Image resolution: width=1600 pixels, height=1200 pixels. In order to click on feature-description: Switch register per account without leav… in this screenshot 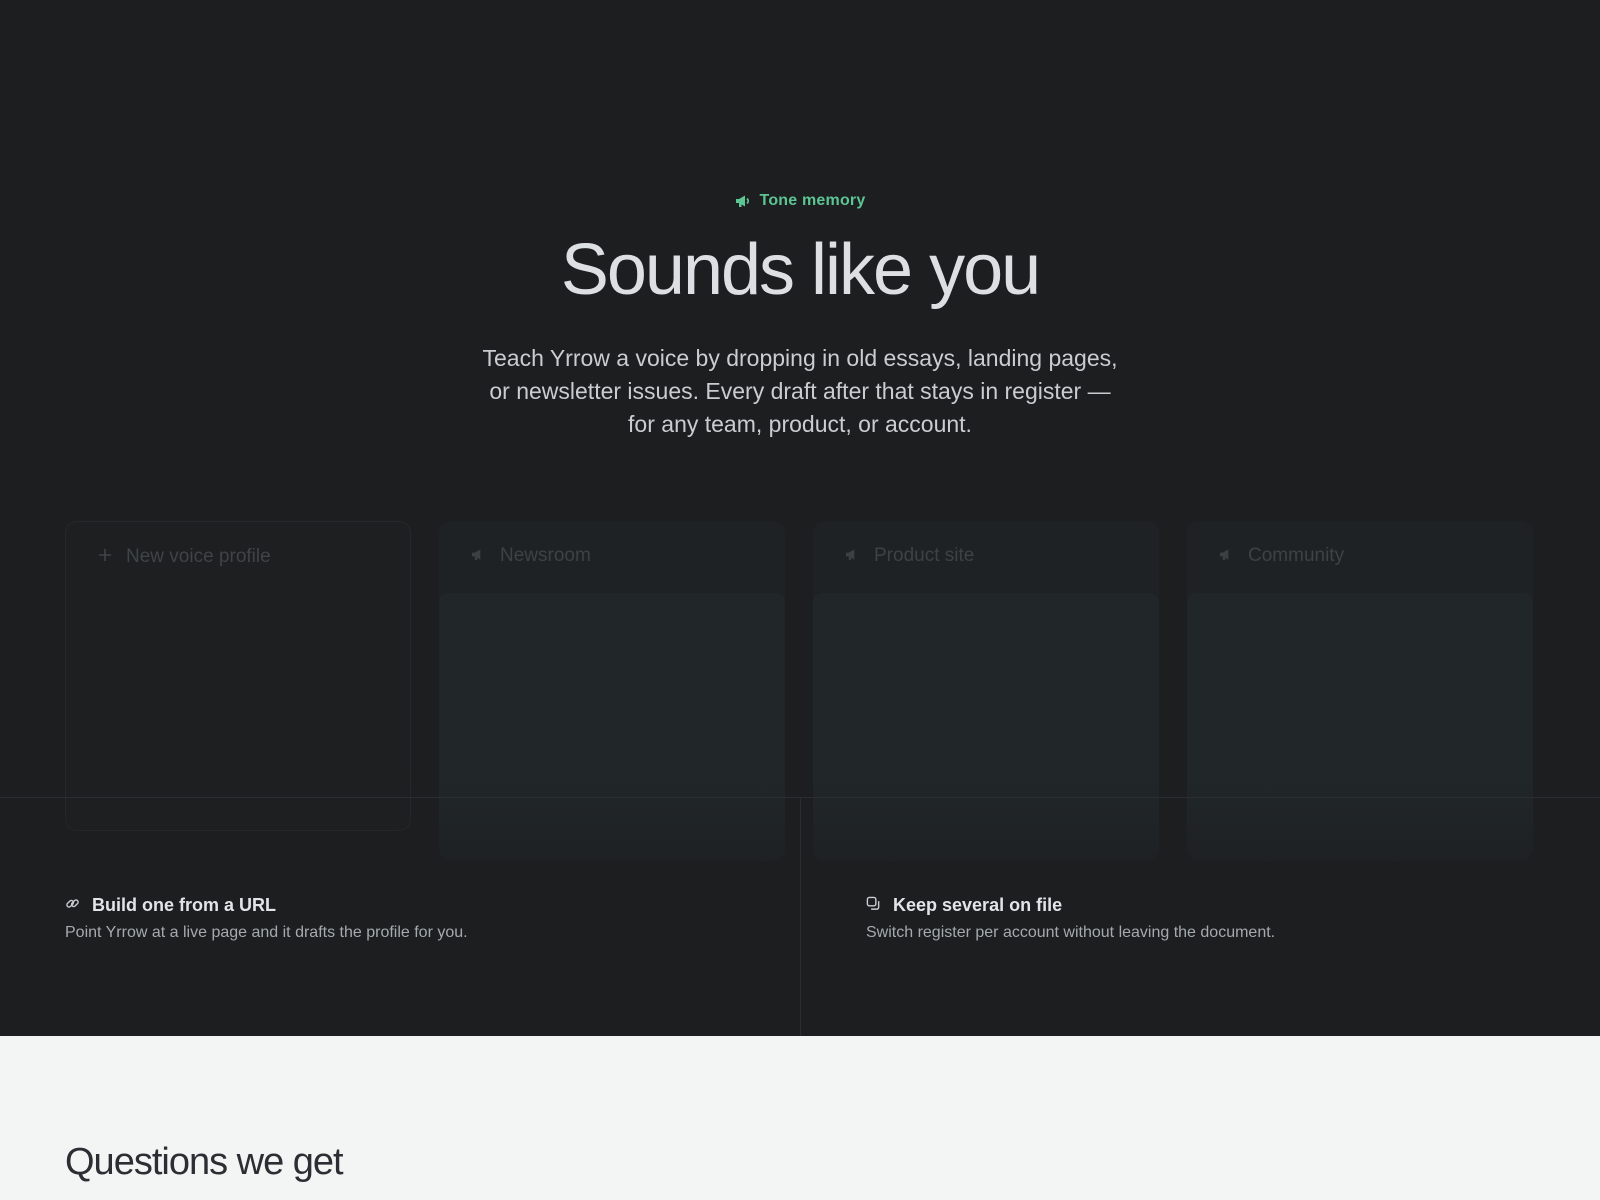, I will do `click(1071, 932)`.